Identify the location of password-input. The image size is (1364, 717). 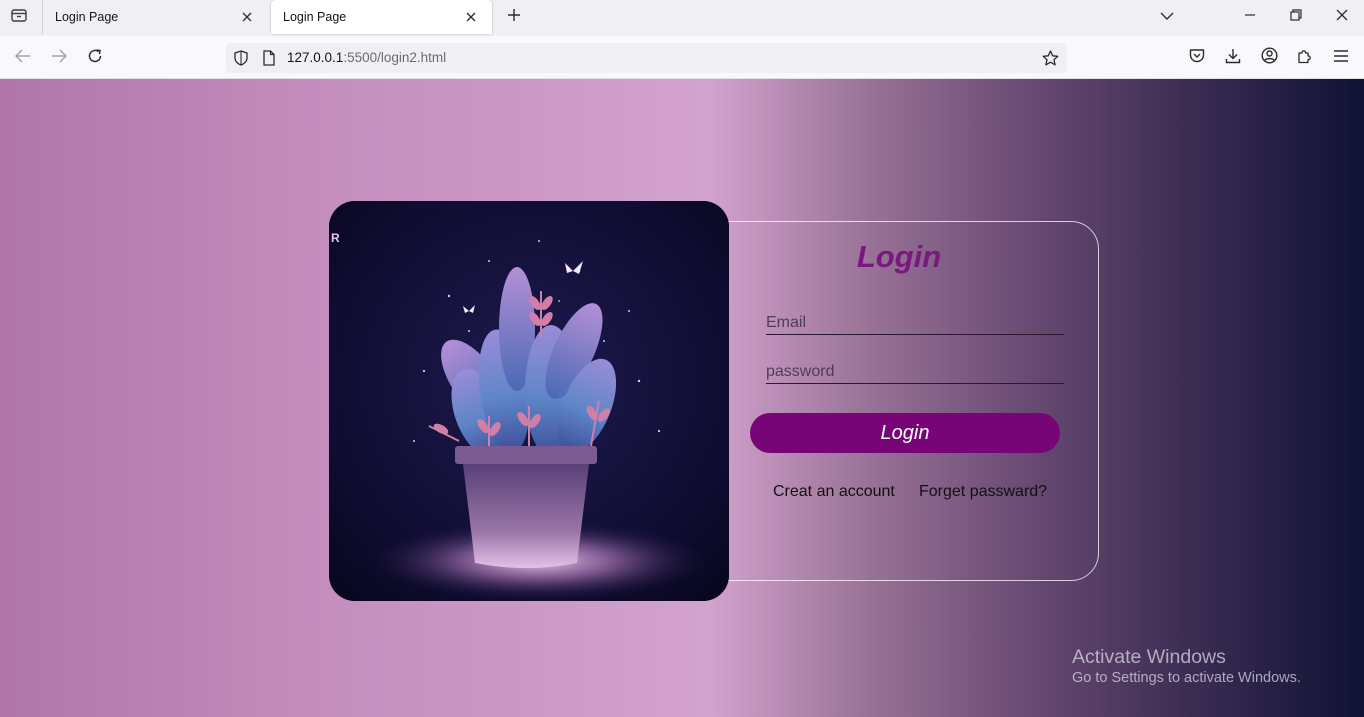
(915, 373).